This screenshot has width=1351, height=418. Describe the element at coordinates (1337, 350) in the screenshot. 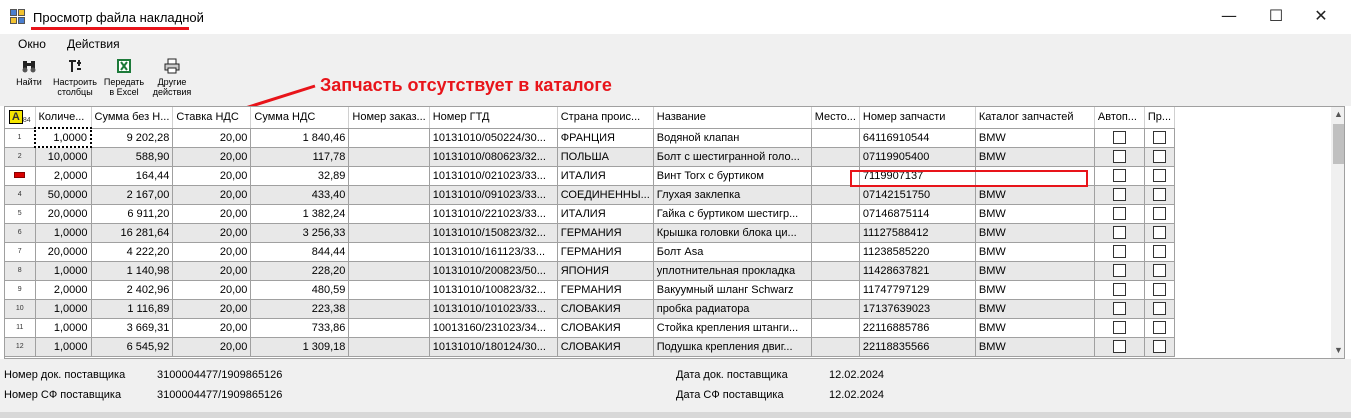

I see `scroll-down-icon: ▼` at that location.